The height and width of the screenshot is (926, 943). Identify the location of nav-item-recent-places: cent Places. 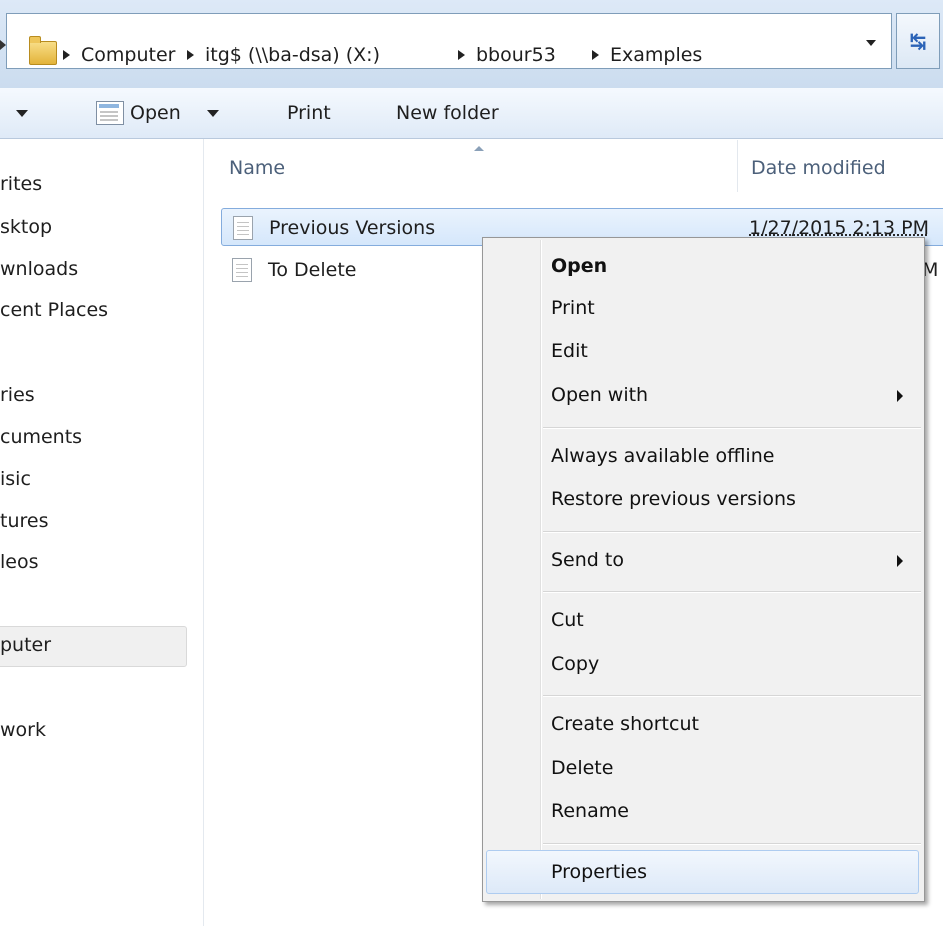
(54, 310).